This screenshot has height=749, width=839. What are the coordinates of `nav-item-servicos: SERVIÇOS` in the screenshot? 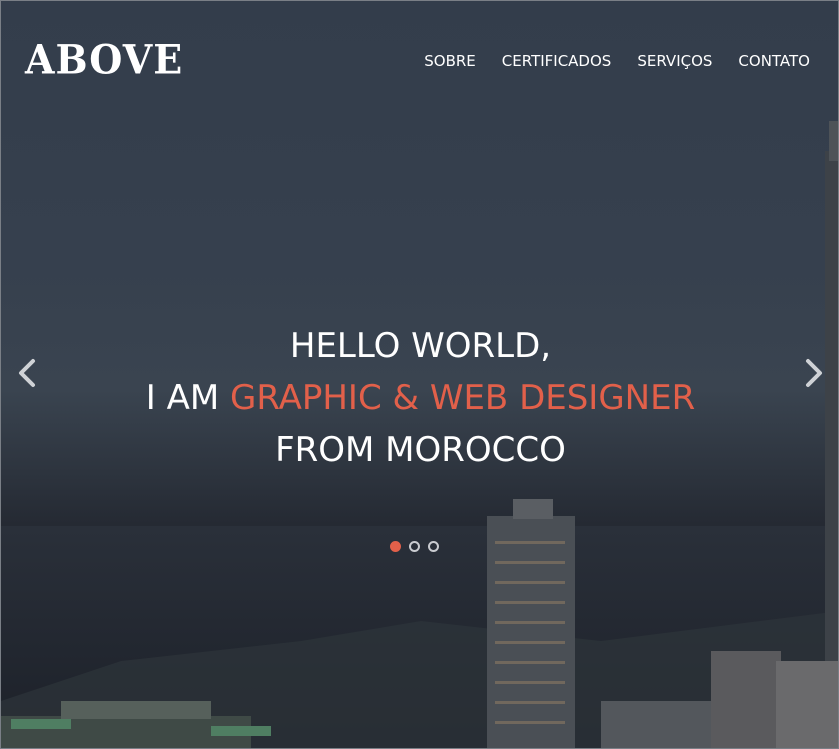 It's located at (674, 61).